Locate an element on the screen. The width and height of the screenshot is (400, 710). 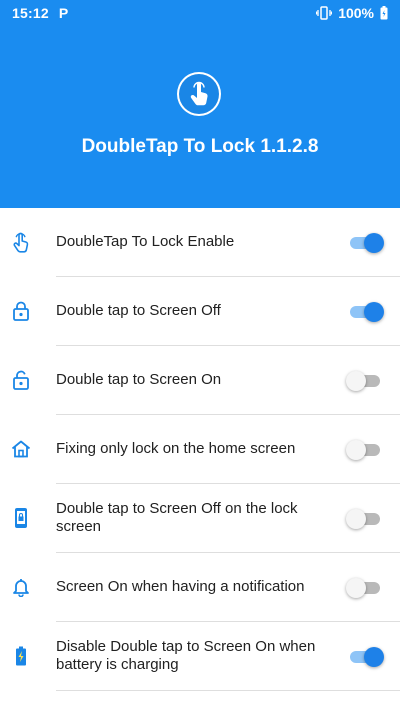
app-logo is located at coordinates (199, 94).